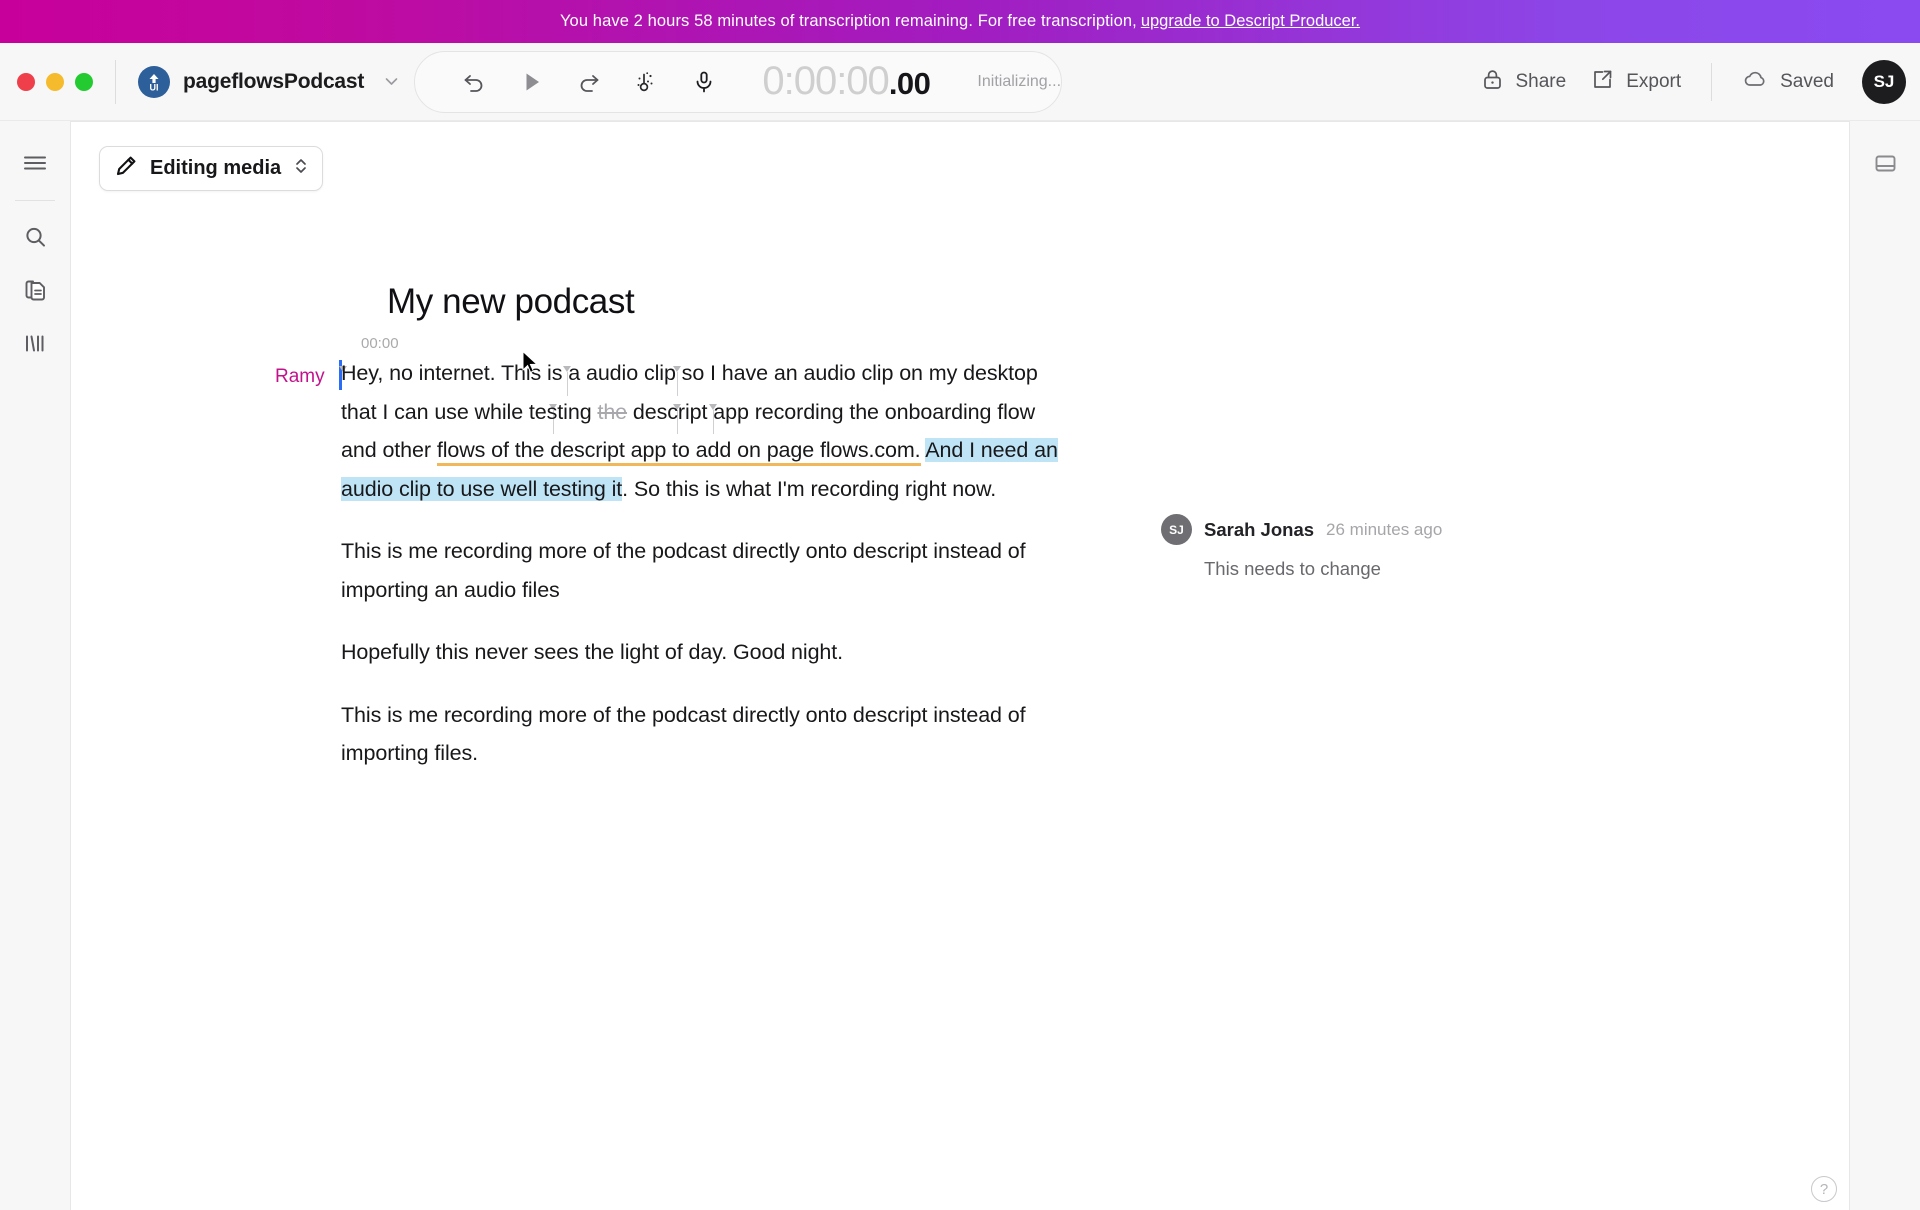 This screenshot has height=1210, width=1920. Describe the element at coordinates (1384, 529) in the screenshot. I see `comment-timestamp: 26 minutes ago` at that location.